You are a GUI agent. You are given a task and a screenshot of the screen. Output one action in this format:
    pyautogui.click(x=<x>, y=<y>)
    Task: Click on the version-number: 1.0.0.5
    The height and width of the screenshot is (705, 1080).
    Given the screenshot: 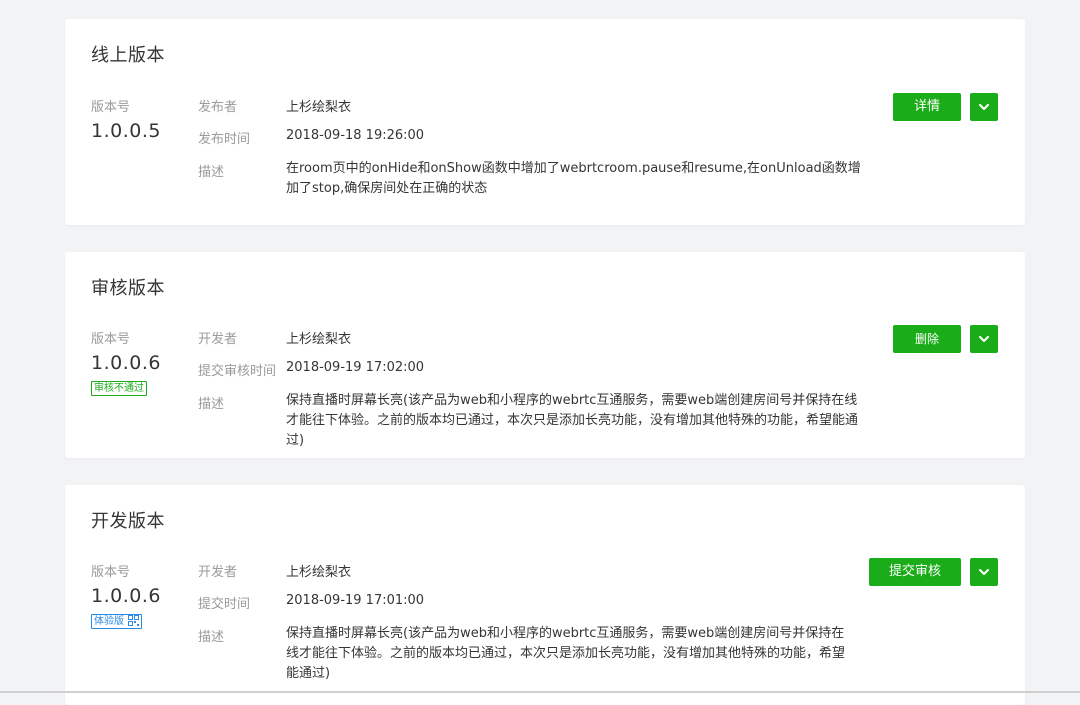 What is the action you would take?
    pyautogui.click(x=126, y=131)
    